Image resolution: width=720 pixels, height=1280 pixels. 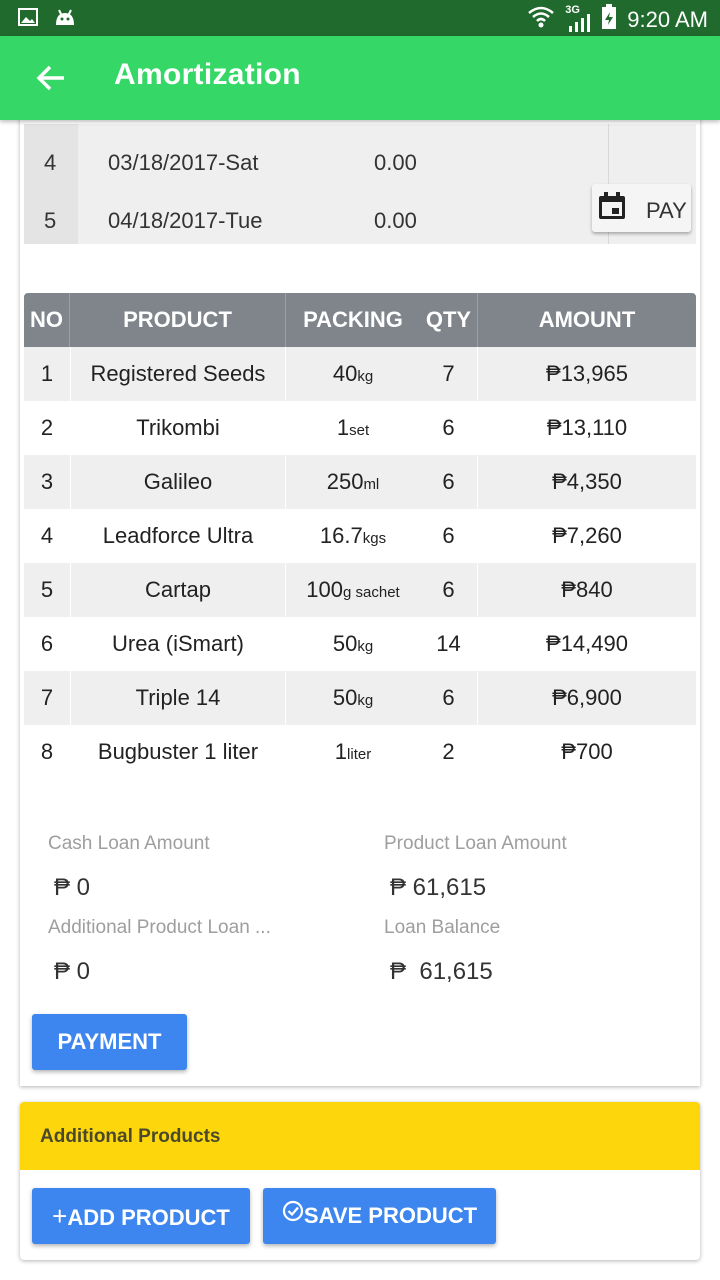 What do you see at coordinates (148, 1217) in the screenshot?
I see `add-product-label: ADD PRODUCT` at bounding box center [148, 1217].